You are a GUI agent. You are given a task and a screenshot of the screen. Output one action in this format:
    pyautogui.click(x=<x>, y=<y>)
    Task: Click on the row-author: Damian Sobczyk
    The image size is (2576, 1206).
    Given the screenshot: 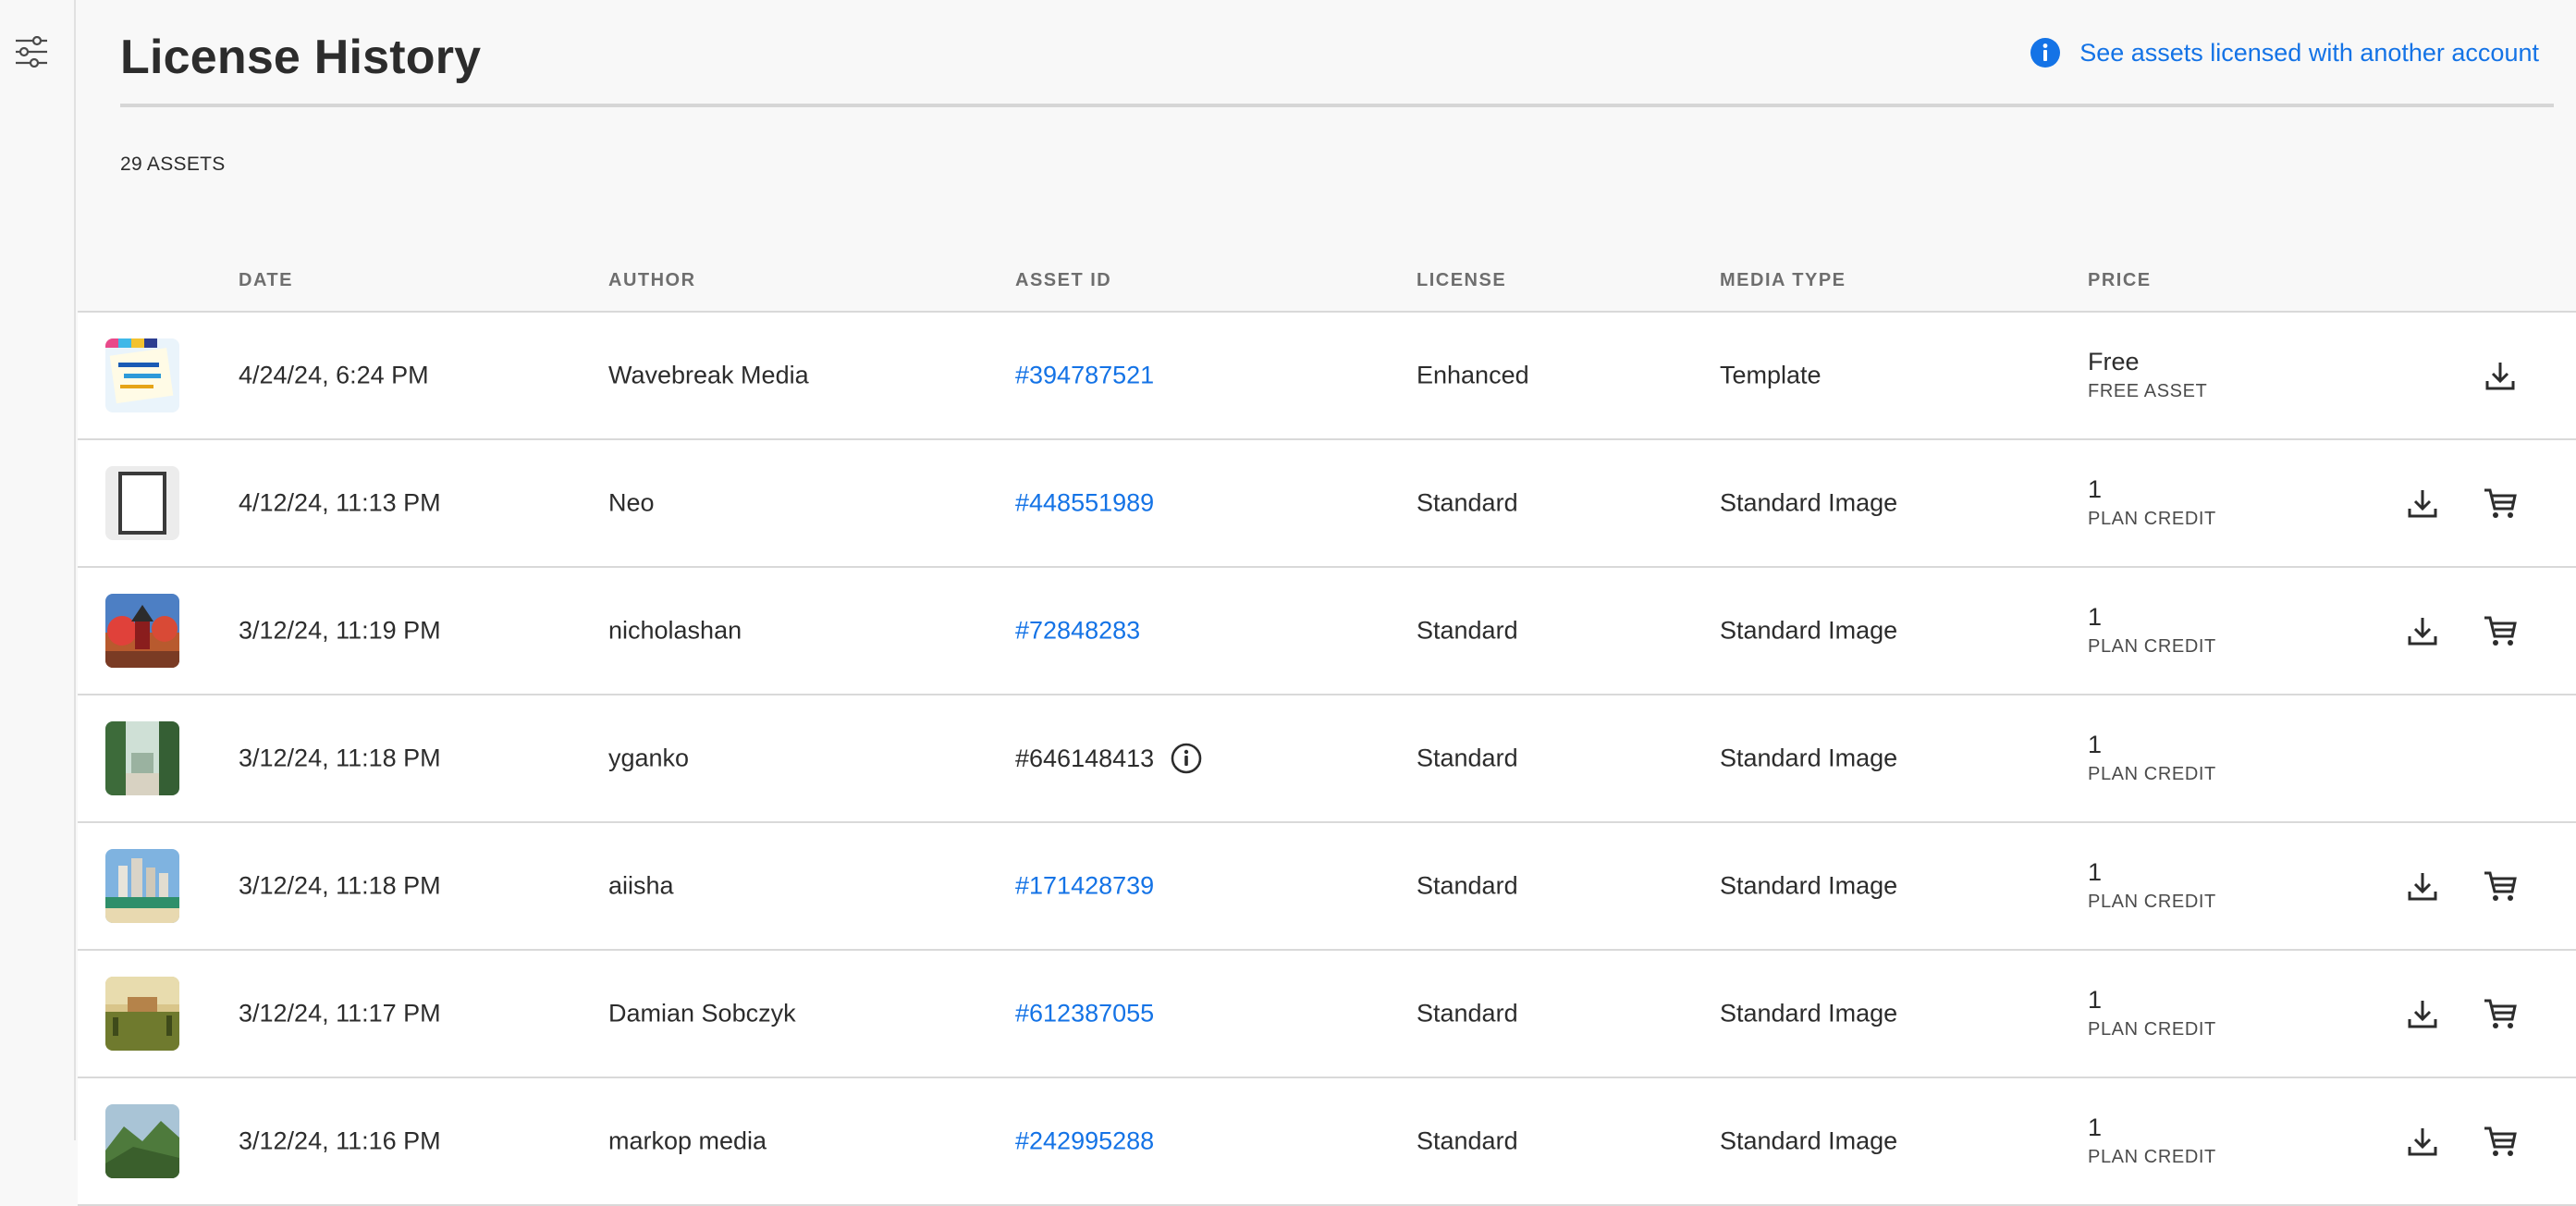 What is the action you would take?
    pyautogui.click(x=702, y=1013)
    